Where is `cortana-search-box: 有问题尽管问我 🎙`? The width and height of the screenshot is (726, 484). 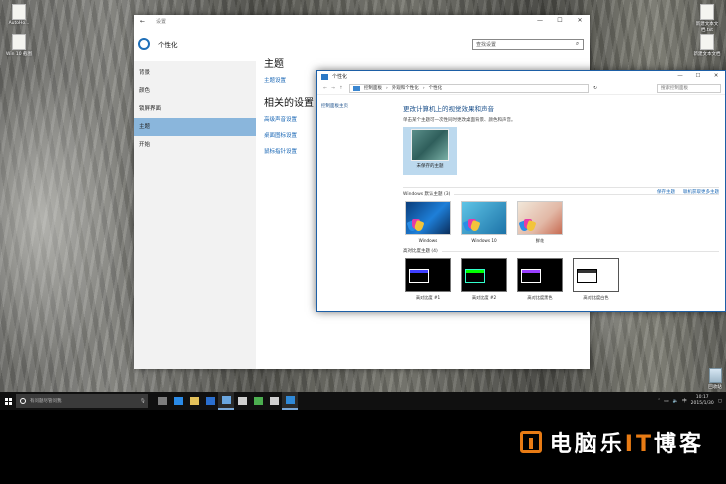
cortana-search-box: 有问题尽管问我 🎙 is located at coordinates (82, 401).